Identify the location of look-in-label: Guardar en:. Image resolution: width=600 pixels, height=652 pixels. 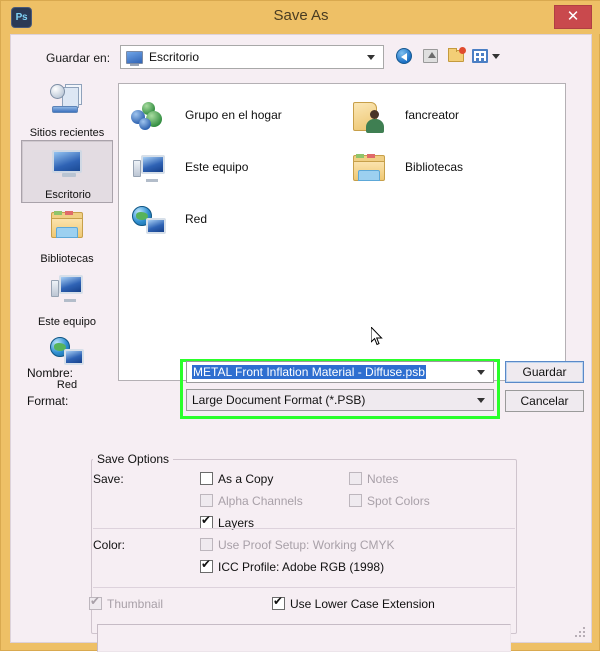
(78, 58).